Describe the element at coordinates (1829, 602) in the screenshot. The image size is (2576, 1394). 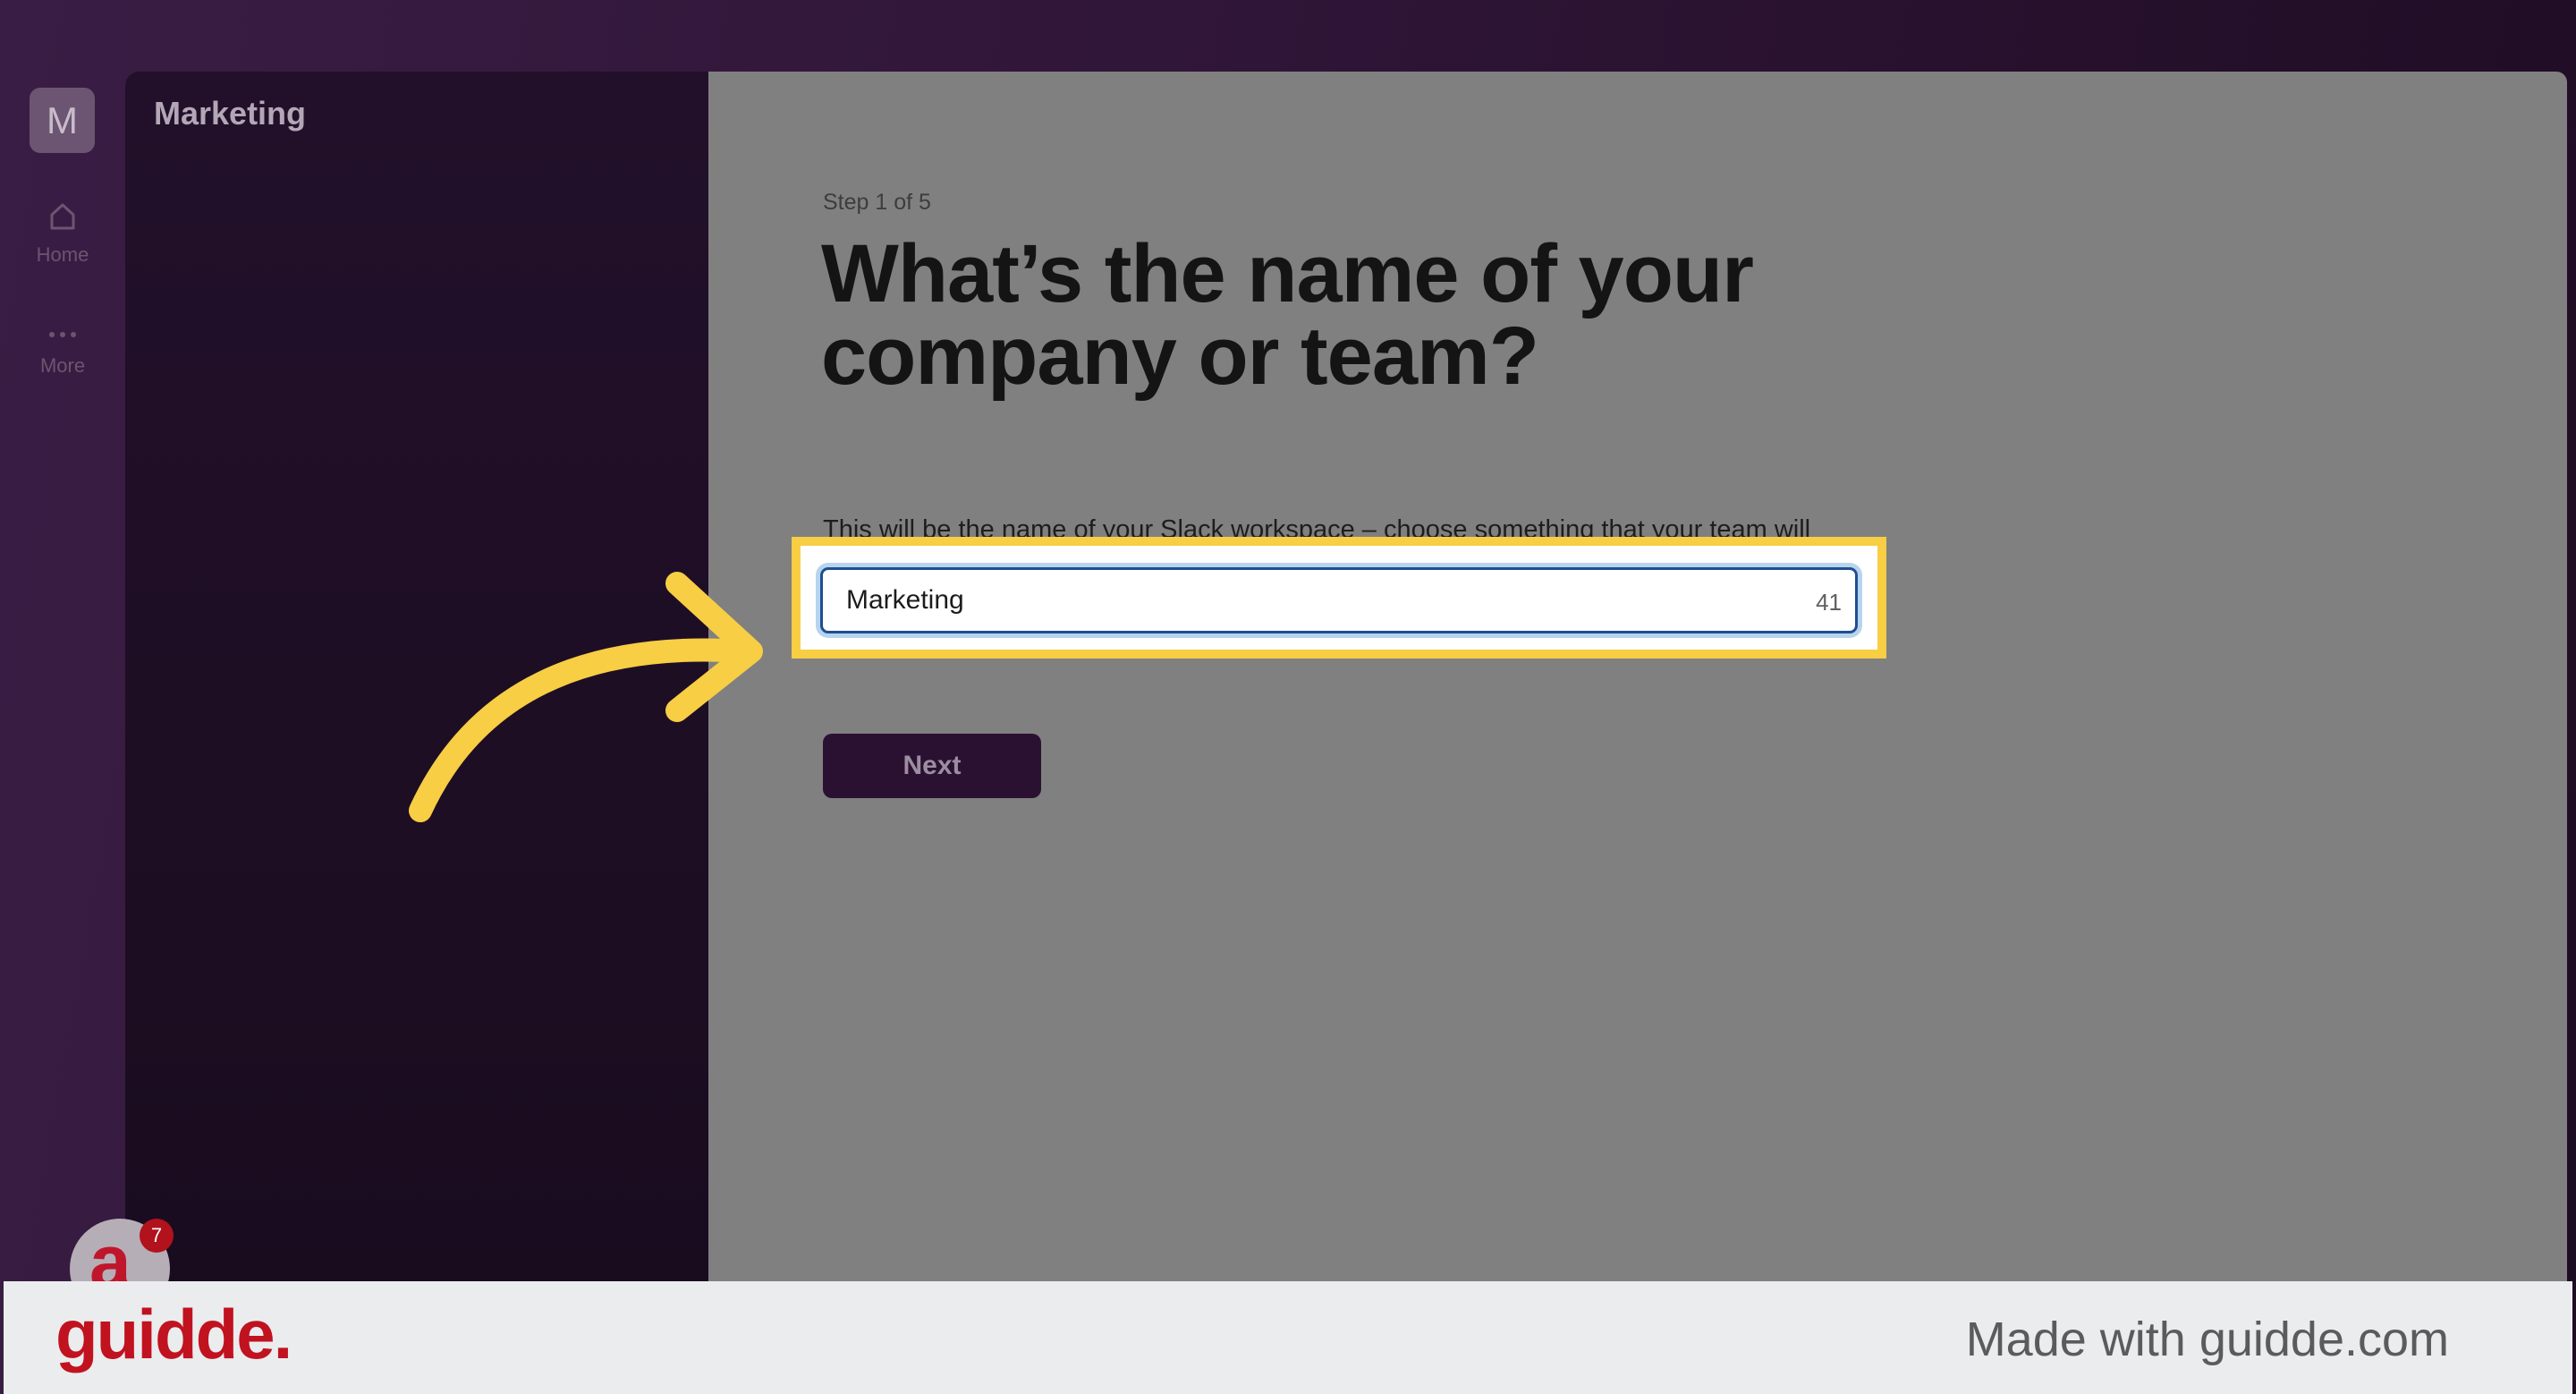
I see `character-count: 41` at that location.